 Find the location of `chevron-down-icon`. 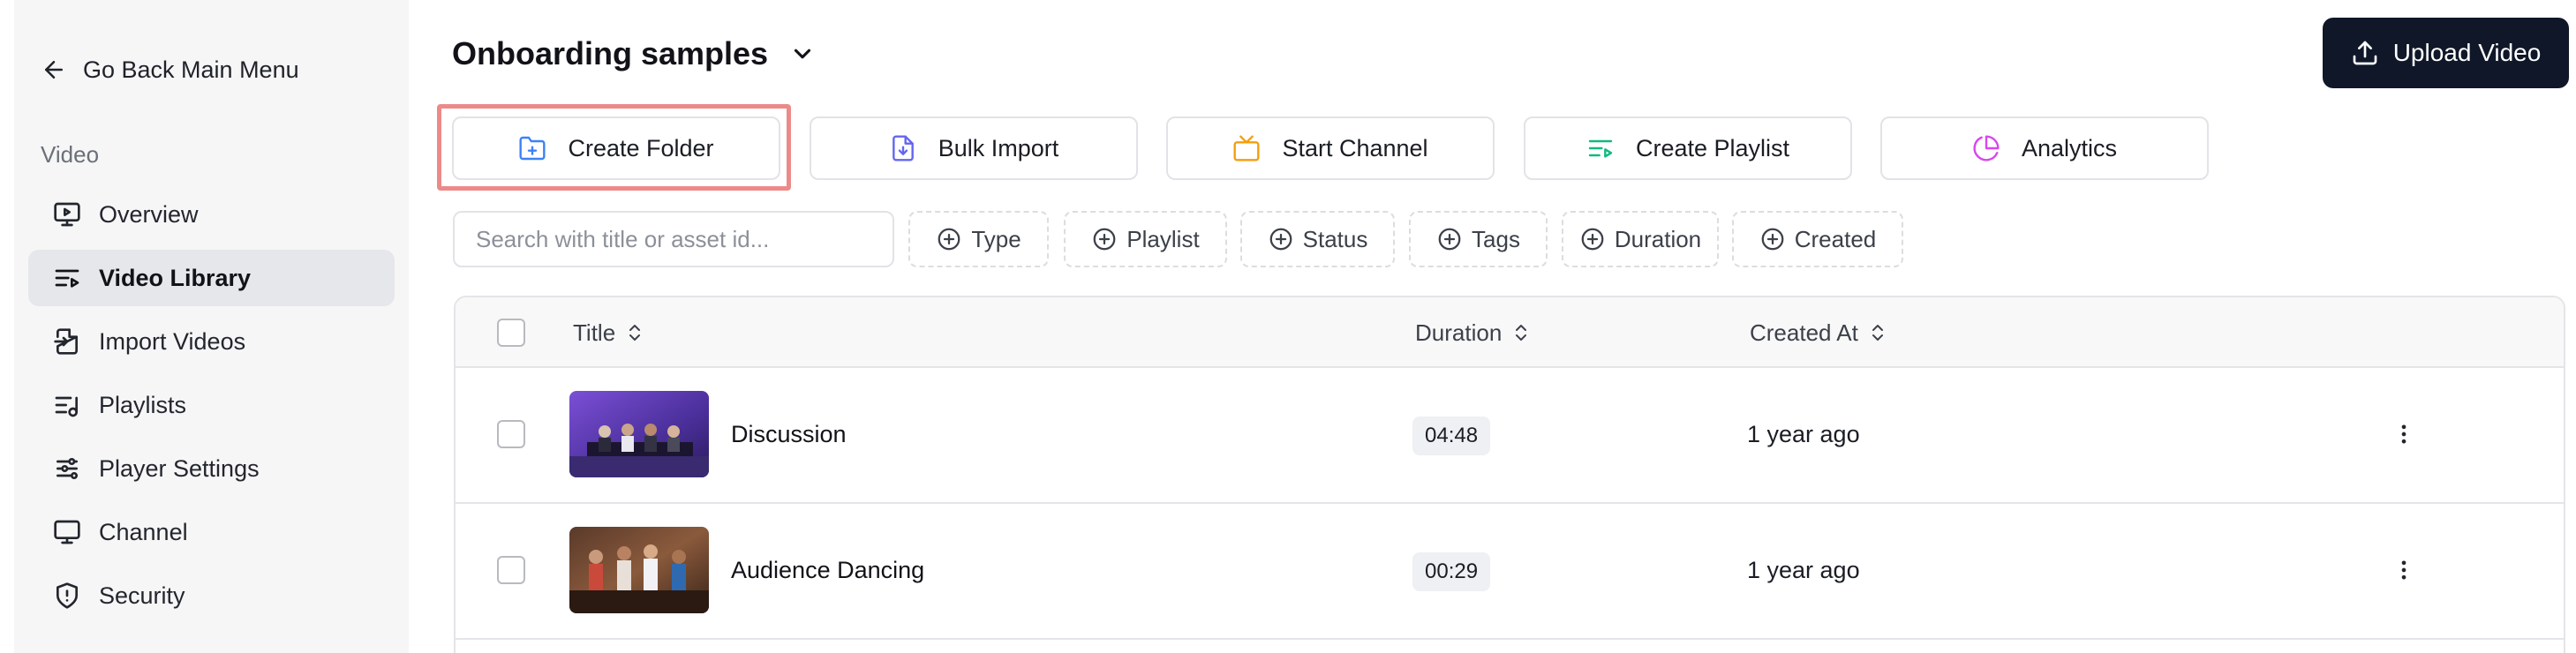

chevron-down-icon is located at coordinates (803, 54).